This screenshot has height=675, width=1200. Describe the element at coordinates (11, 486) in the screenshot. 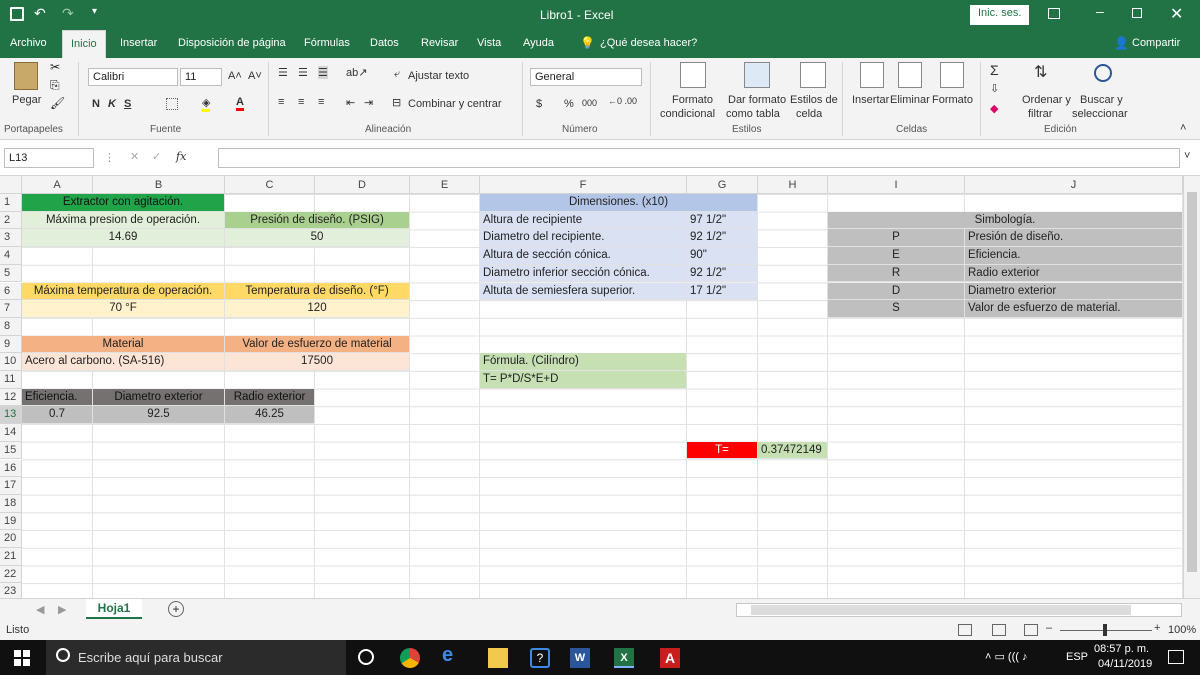

I see `row-header-17: 17` at that location.